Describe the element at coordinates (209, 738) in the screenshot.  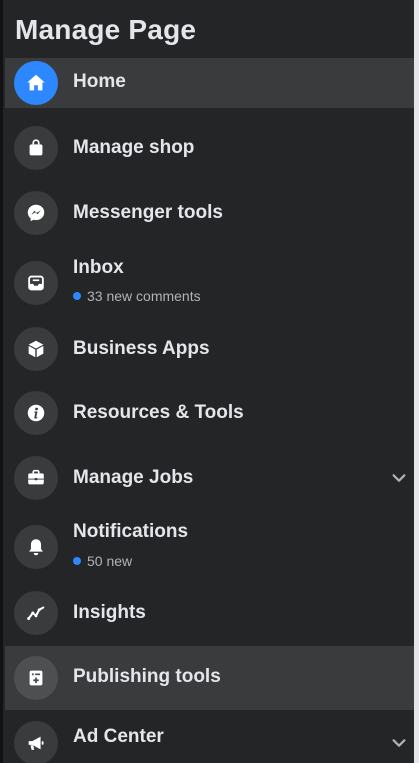
I see `nav-item-ad-center: Ad Center` at that location.